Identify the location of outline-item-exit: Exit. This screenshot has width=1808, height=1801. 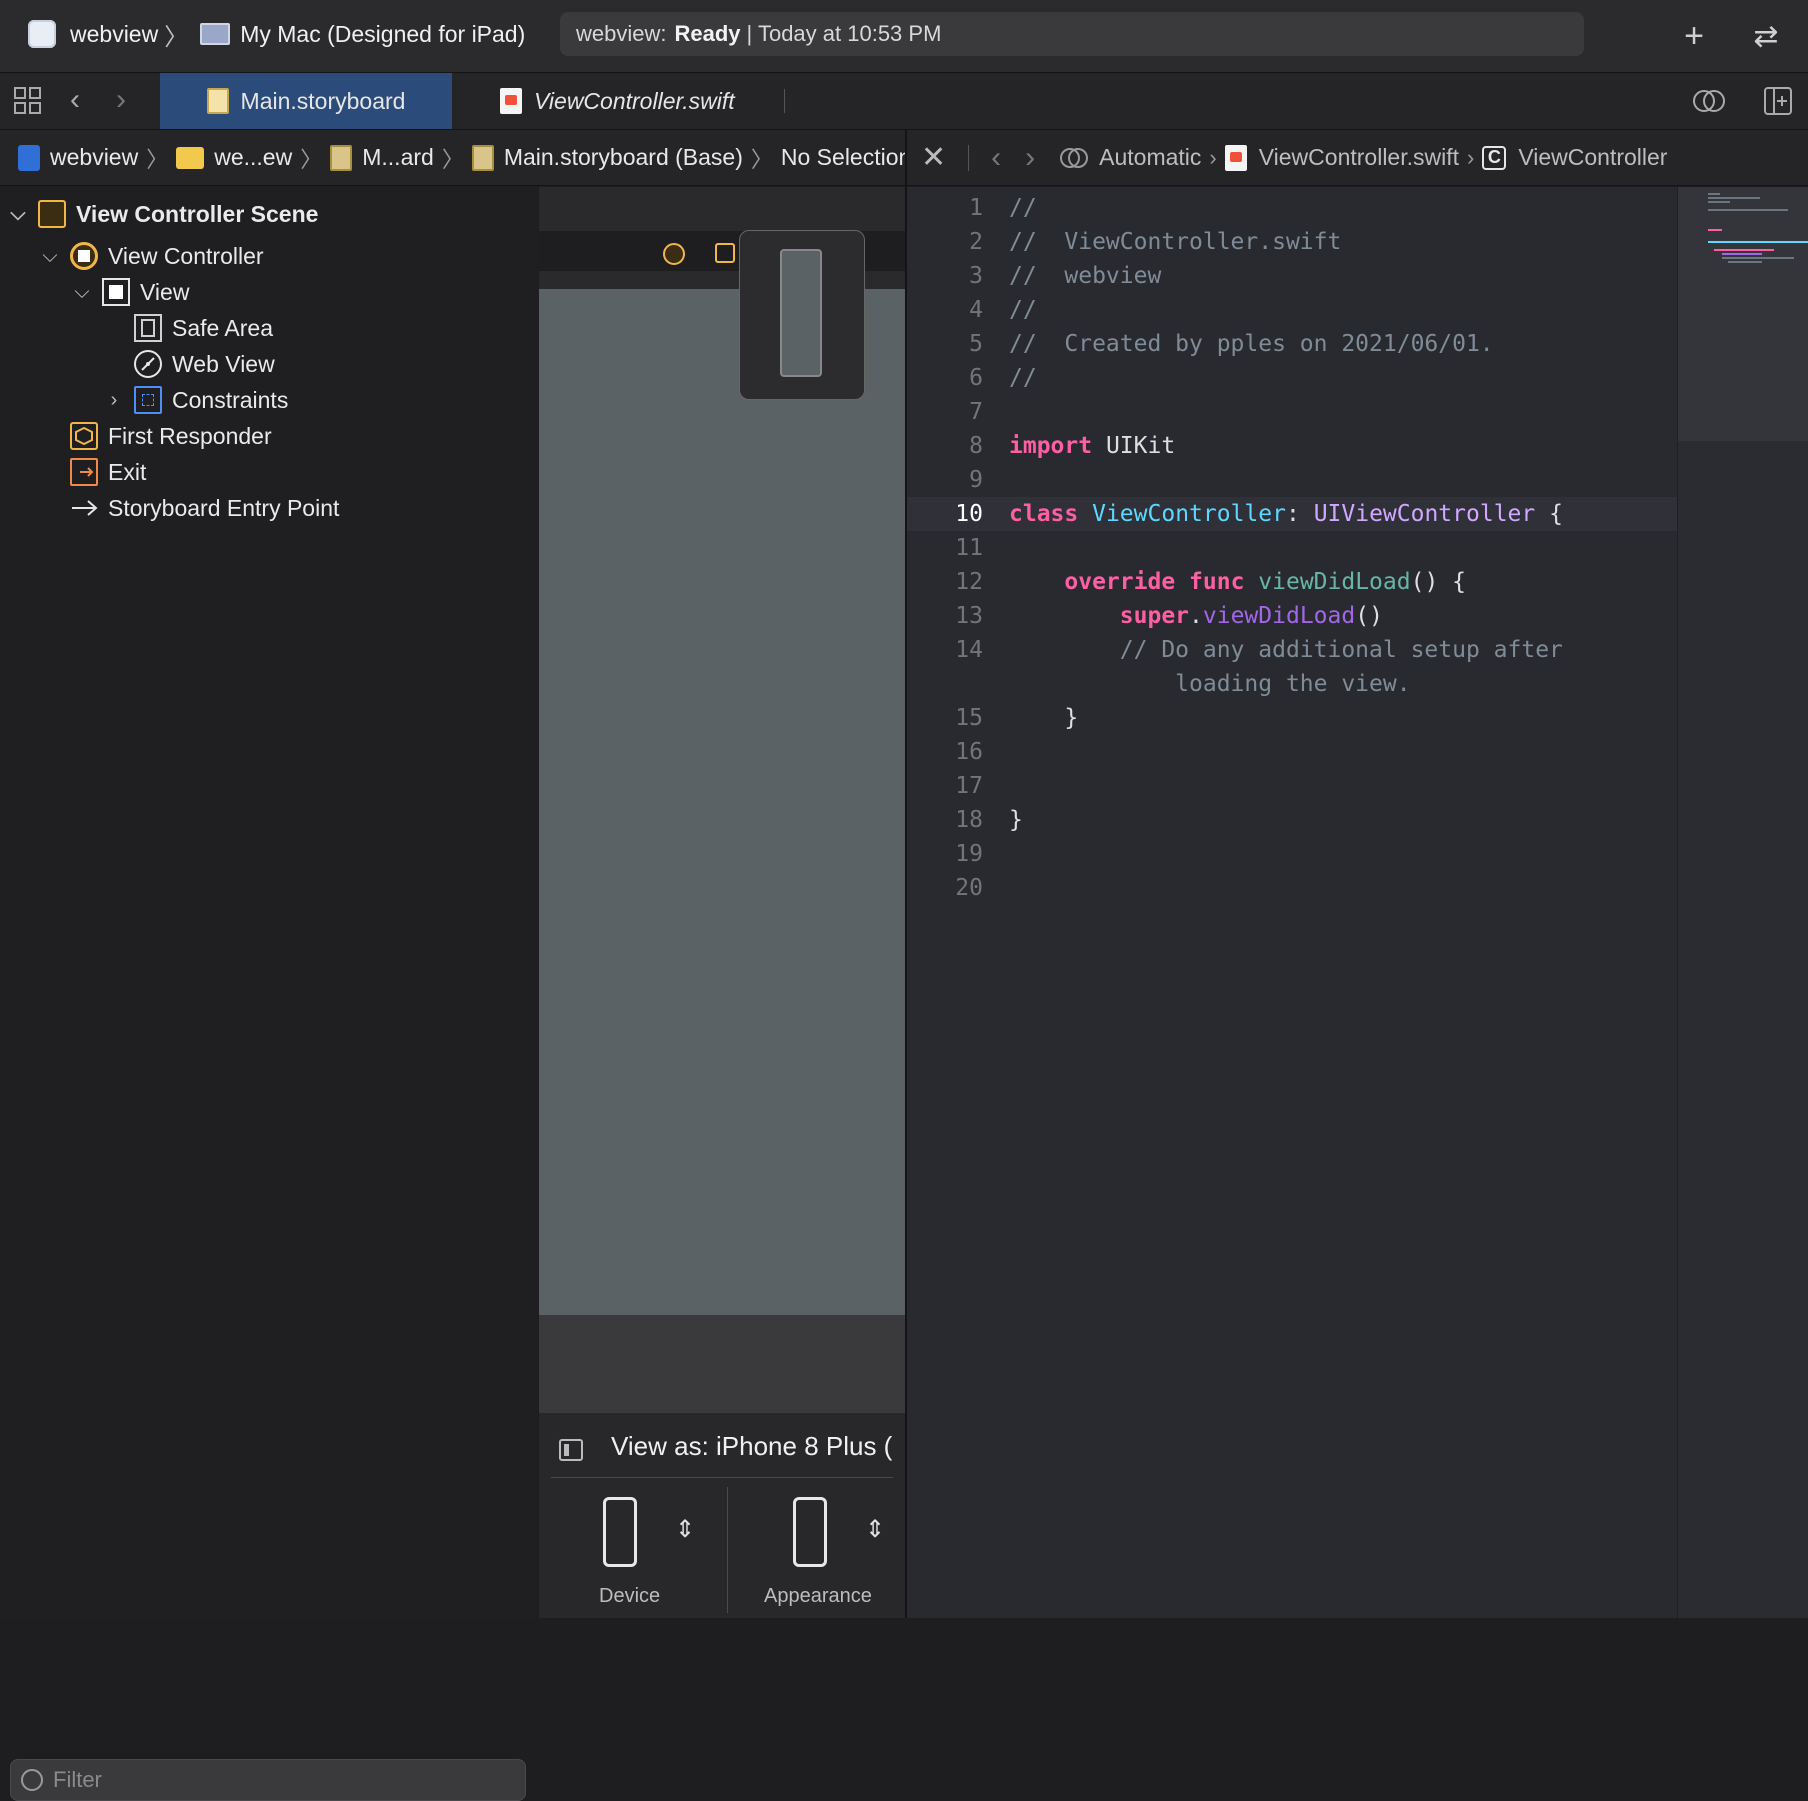
(93, 472).